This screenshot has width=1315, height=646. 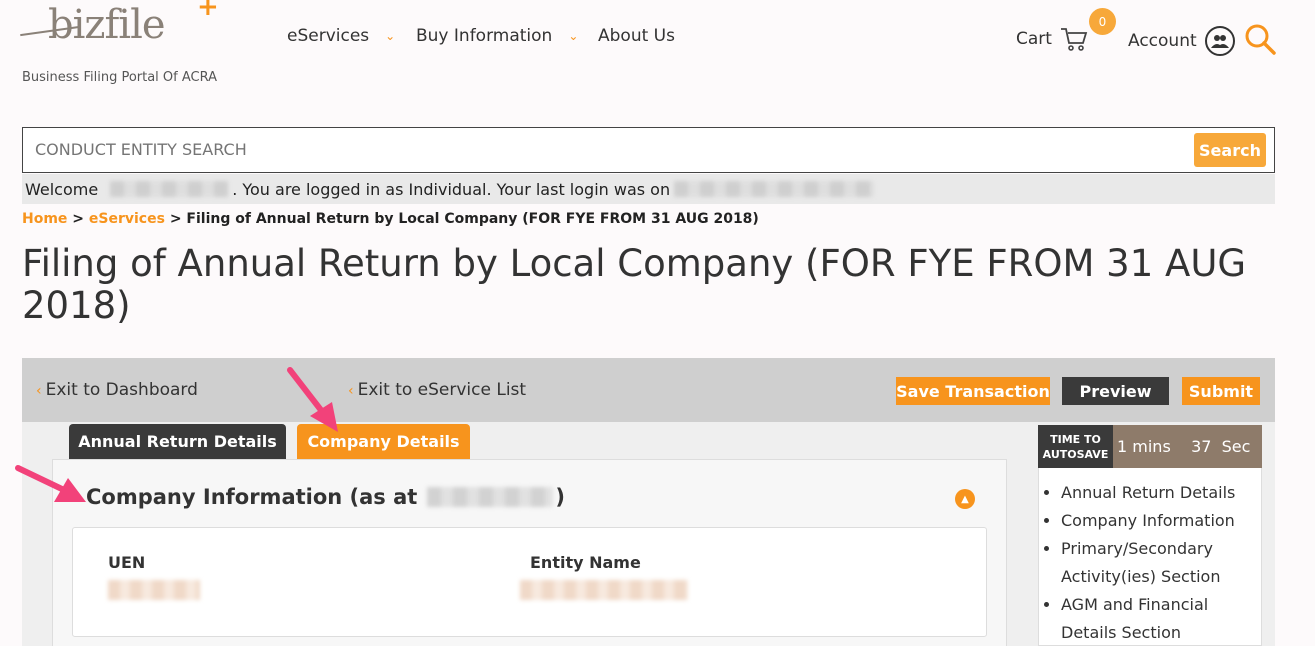 I want to click on nav-about-us-label: About Us, so click(x=636, y=36).